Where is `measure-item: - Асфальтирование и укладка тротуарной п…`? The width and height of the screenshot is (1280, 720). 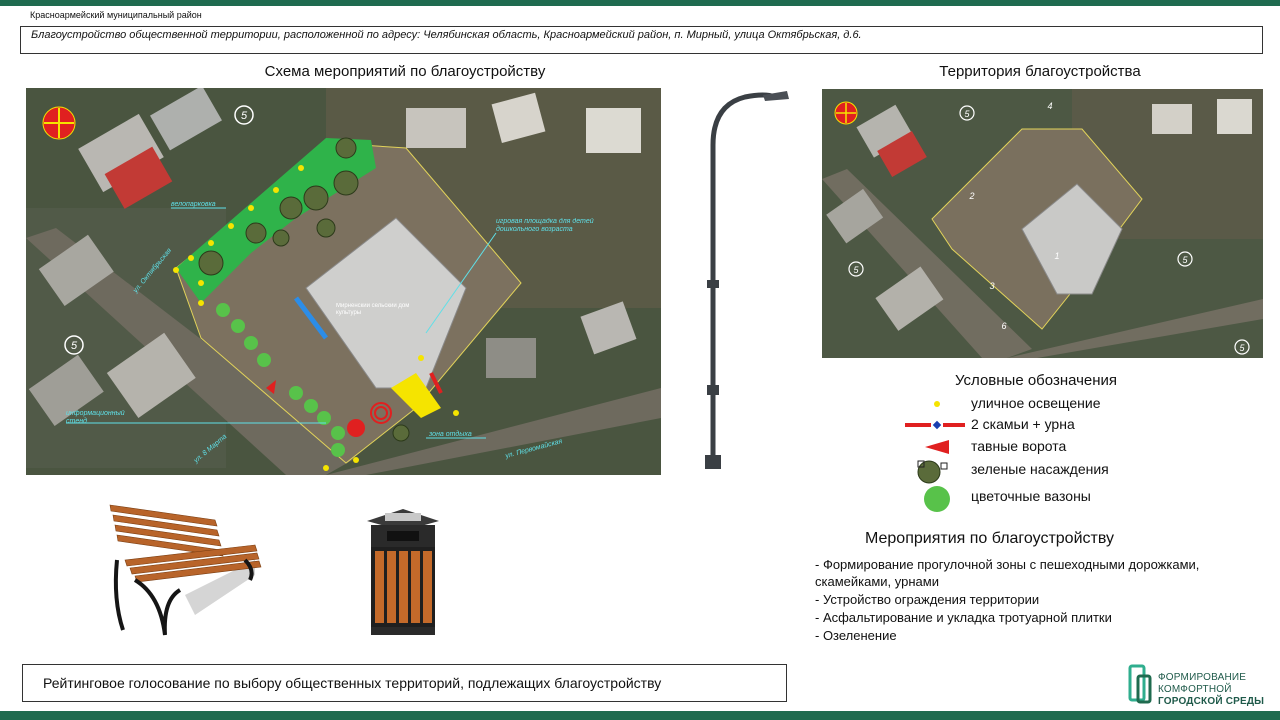
measure-item: - Асфальтирование и укладка тротуарной п… is located at coordinates (963, 617).